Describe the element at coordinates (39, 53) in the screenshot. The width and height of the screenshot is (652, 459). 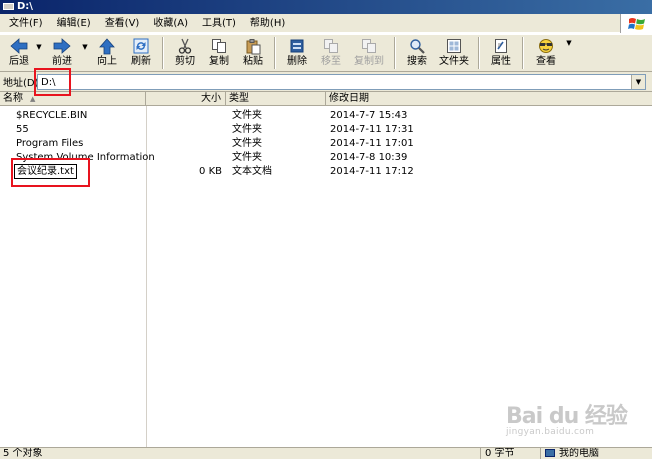
I see `back-dropdown-icon: ▼` at that location.